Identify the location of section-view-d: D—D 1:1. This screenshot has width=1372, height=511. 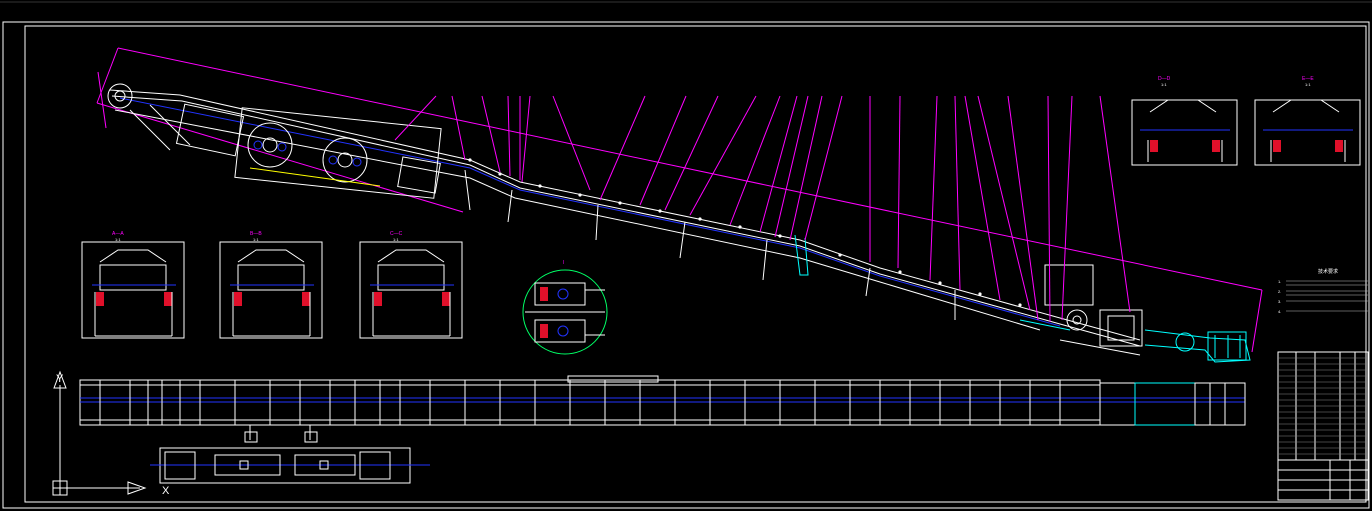
(1184, 121).